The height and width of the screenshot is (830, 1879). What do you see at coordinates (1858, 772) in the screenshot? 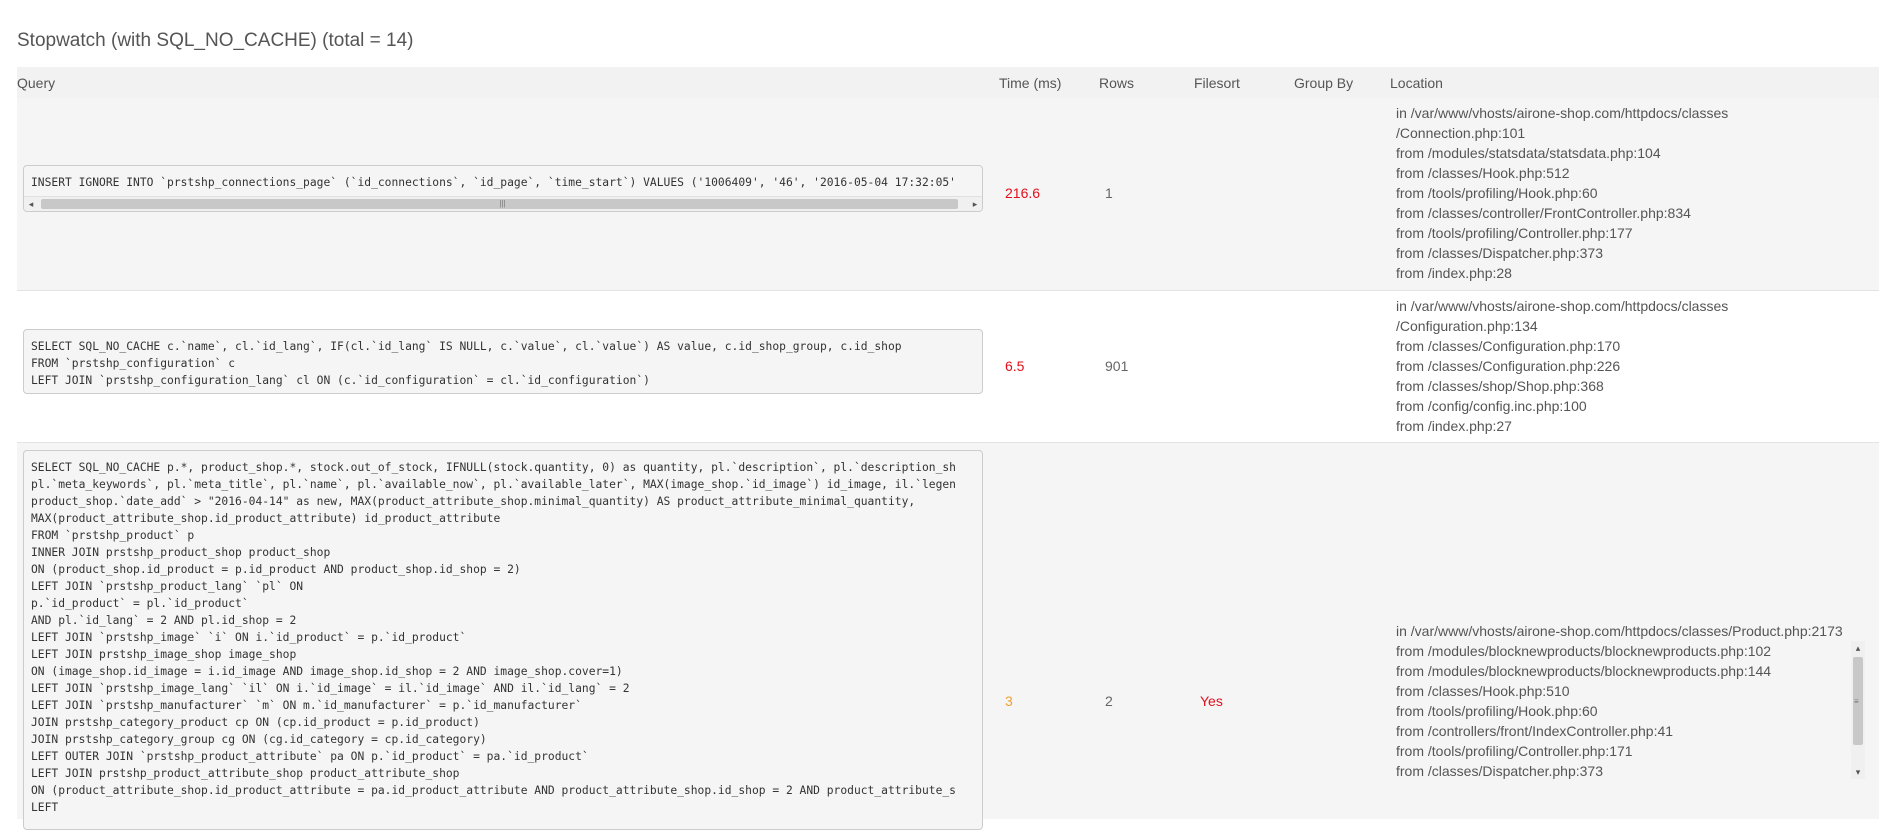
I see `scroll-down-icon: ▾` at bounding box center [1858, 772].